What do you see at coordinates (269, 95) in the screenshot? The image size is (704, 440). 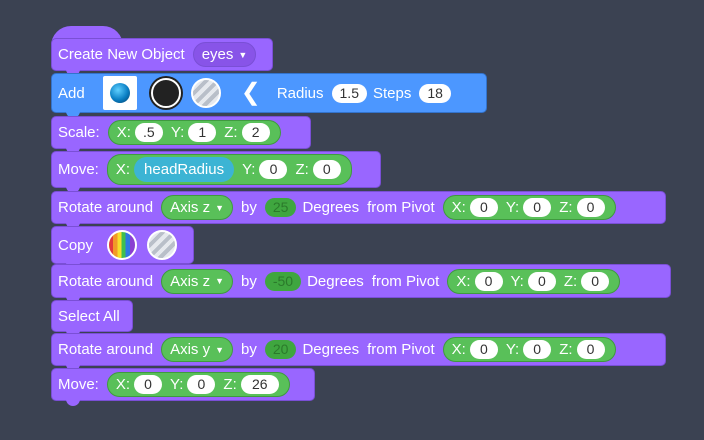 I see `add-shape-block: Add ❮ Radius 1.5 Steps 18` at bounding box center [269, 95].